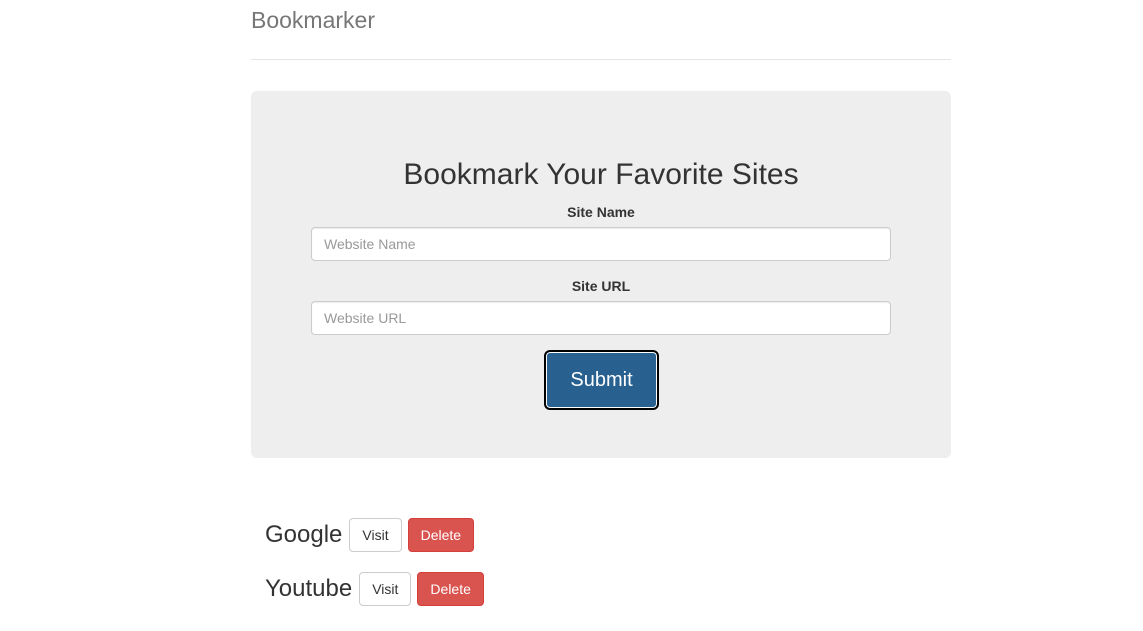 The height and width of the screenshot is (631, 1143). I want to click on site-name-input, so click(601, 244).